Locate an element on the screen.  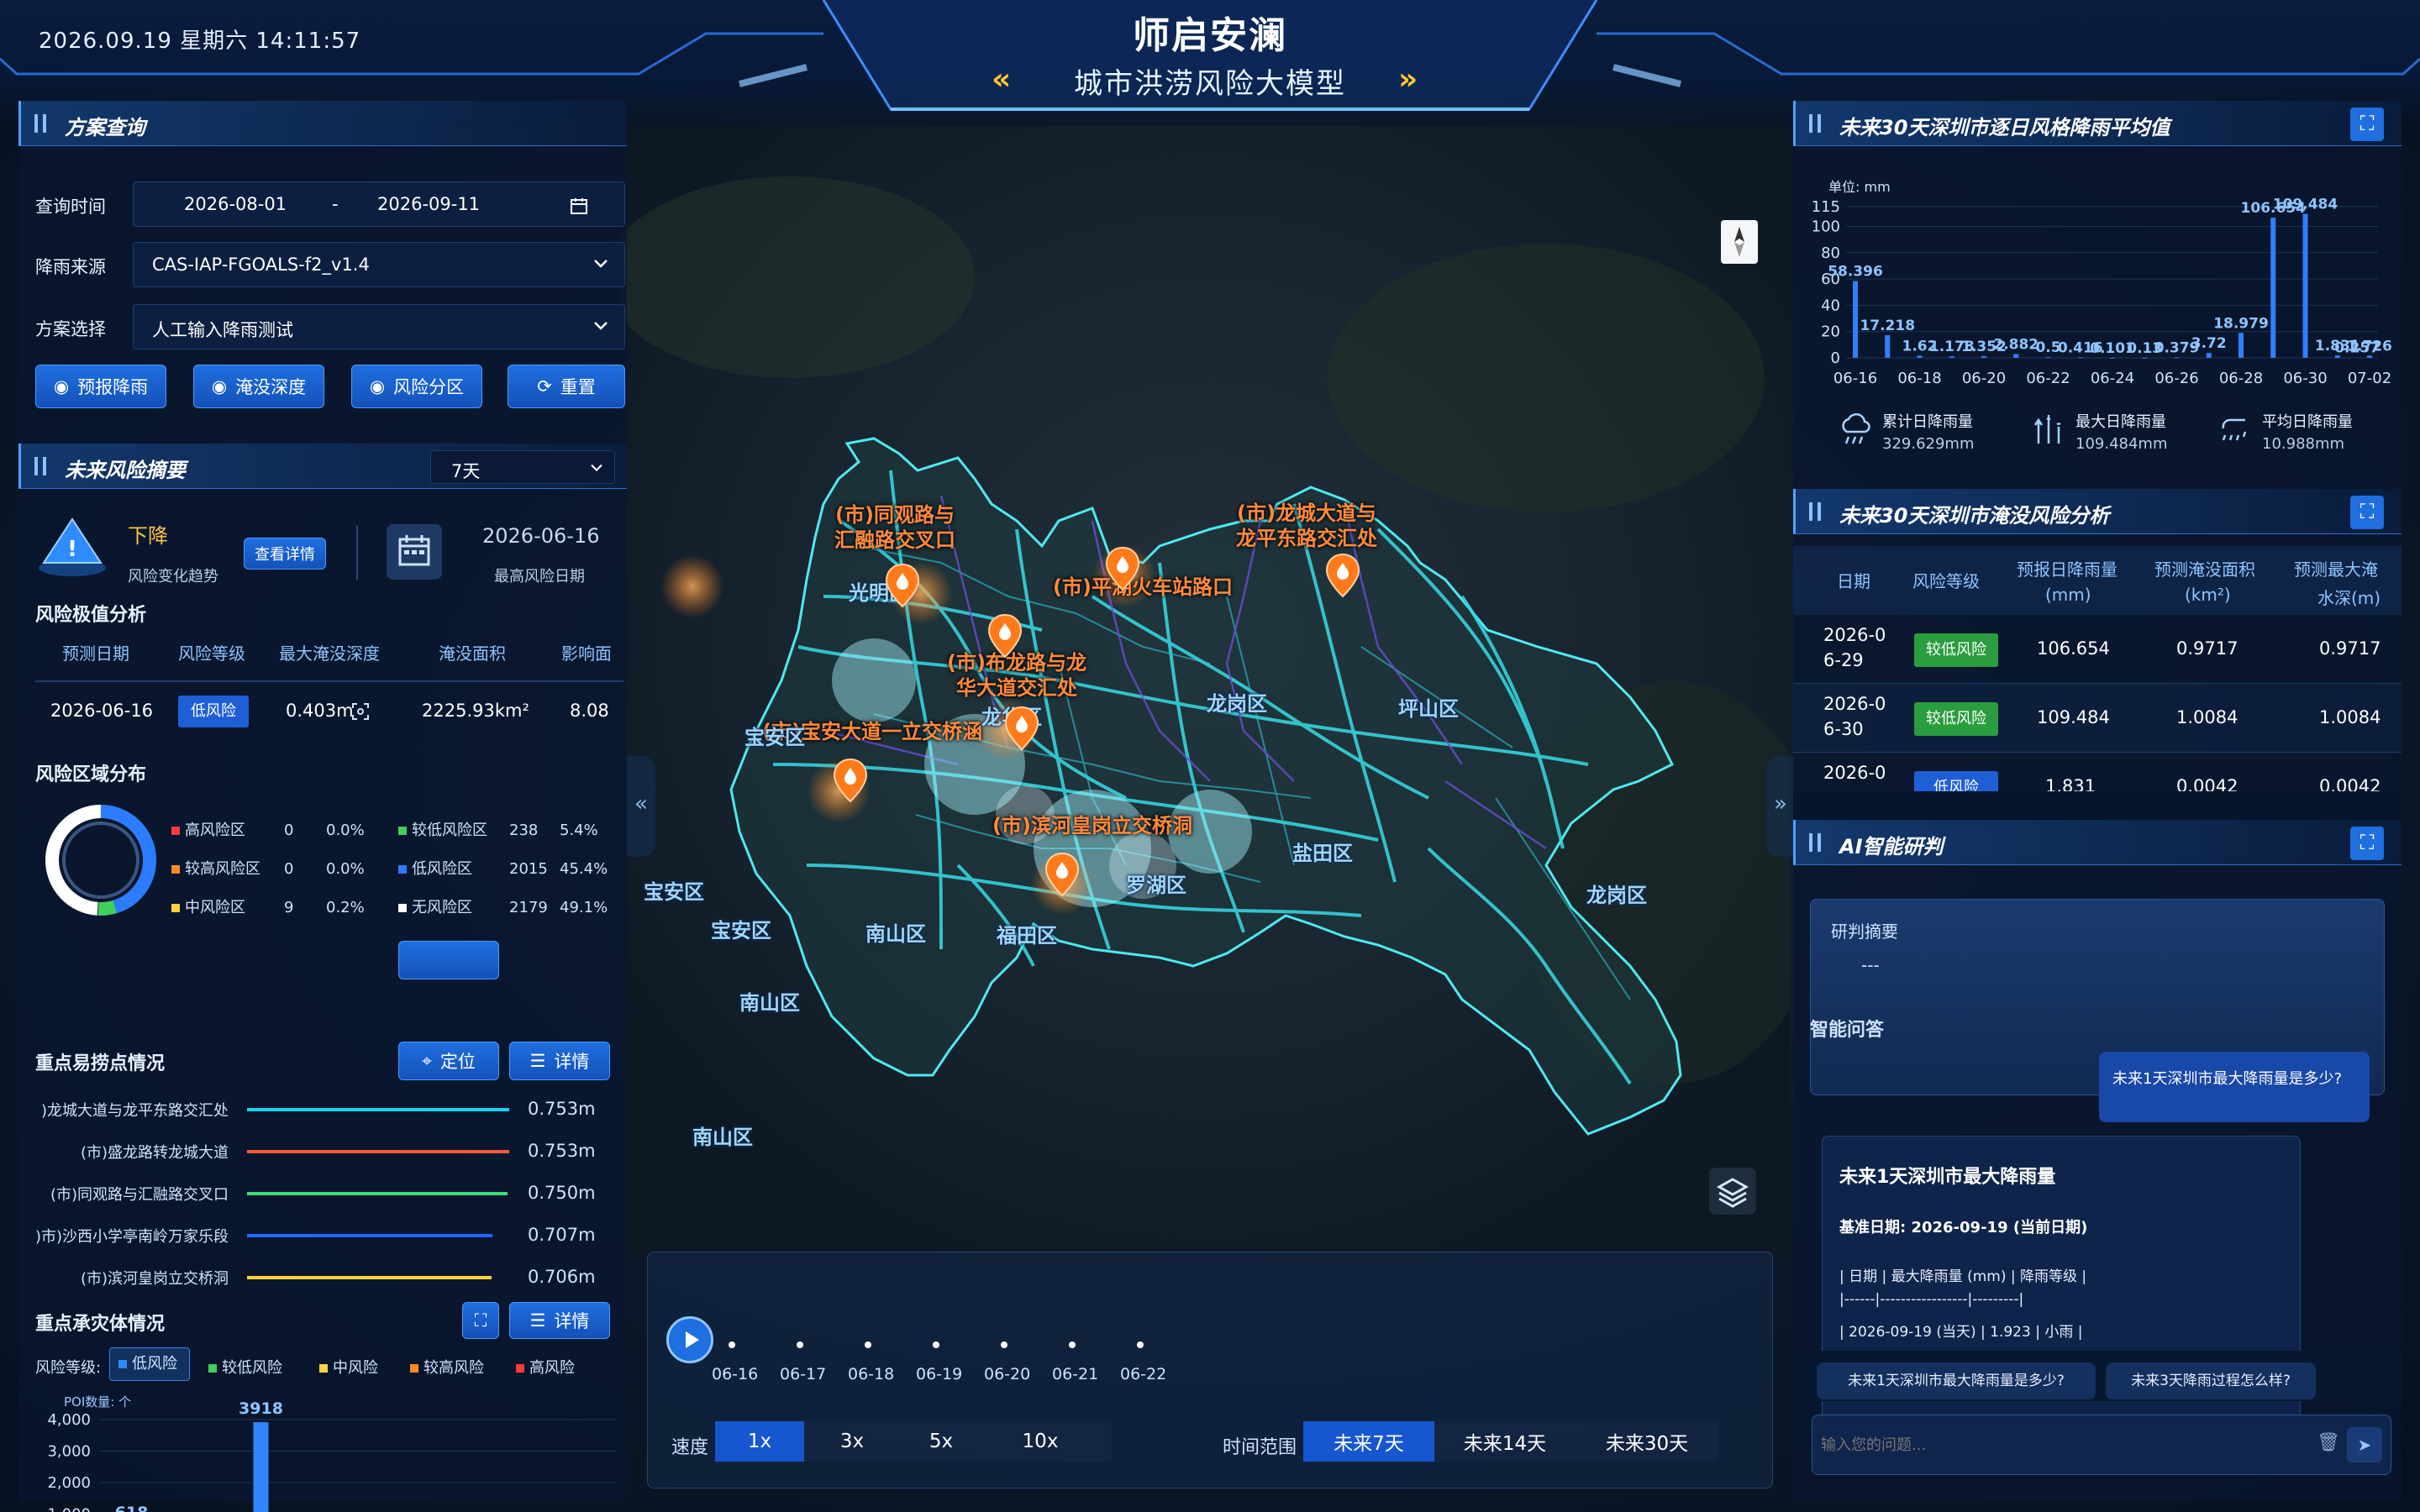
question-input is located at coordinates (2056, 1444).